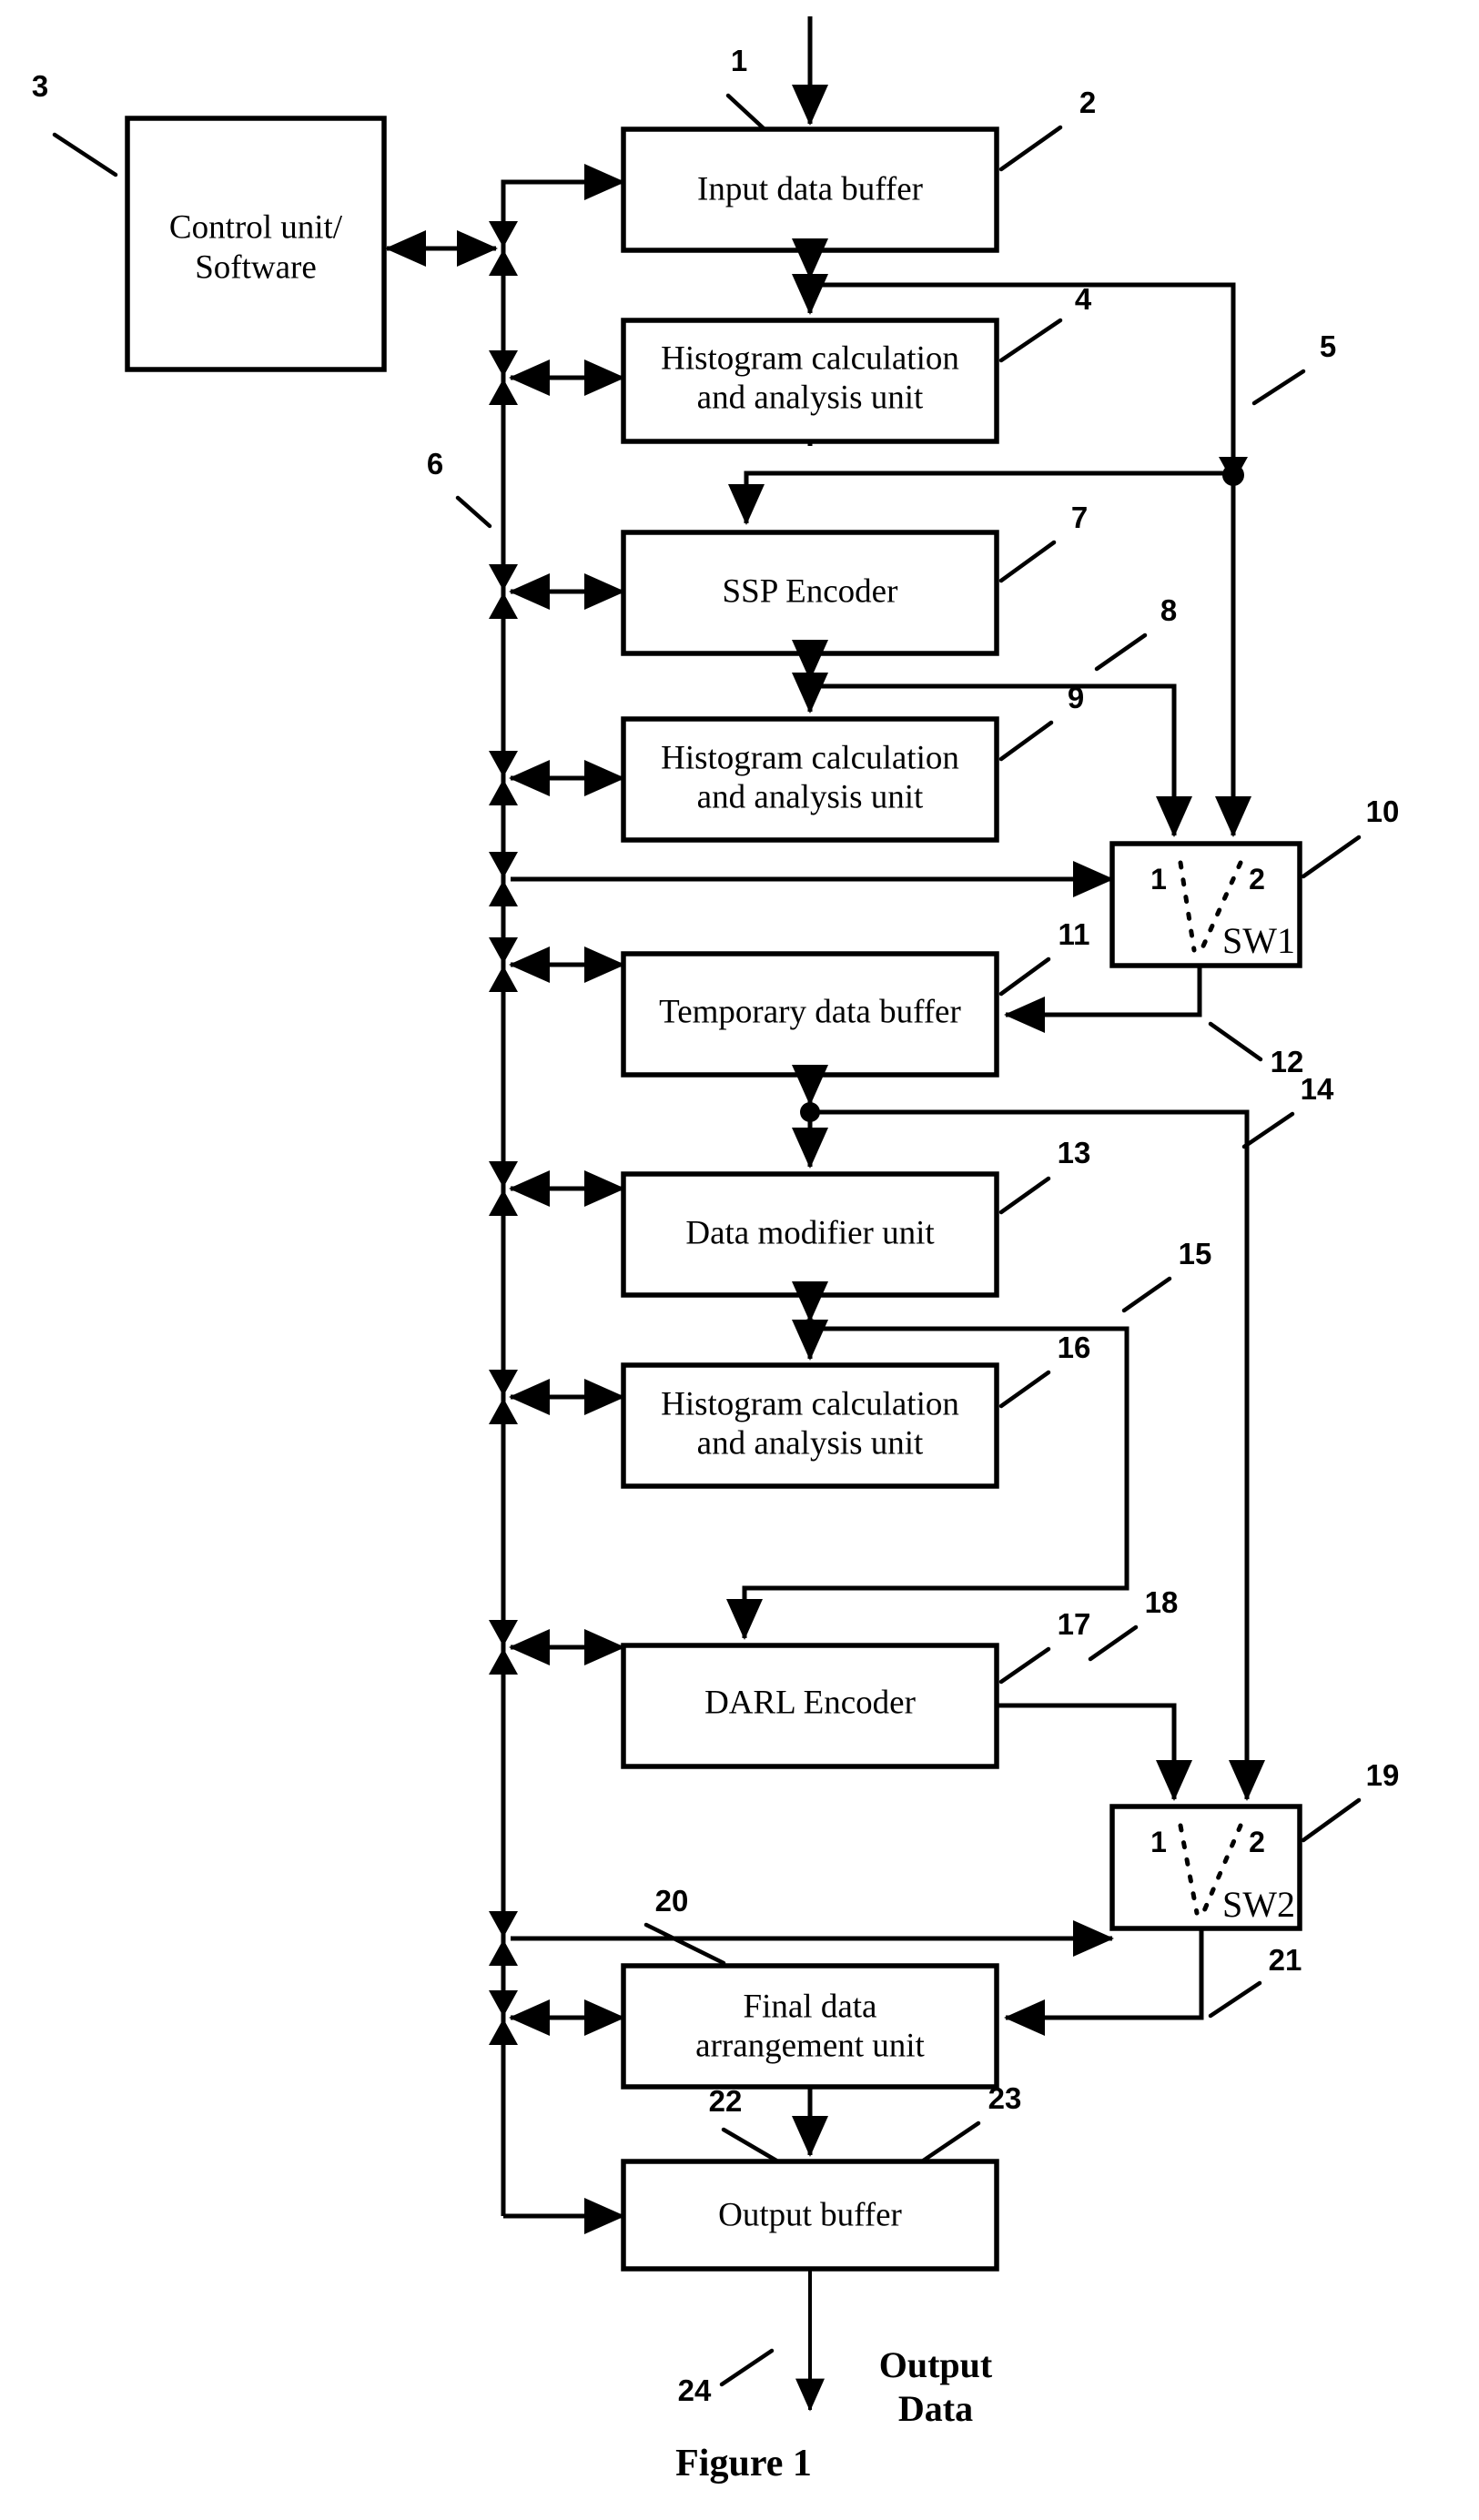 The height and width of the screenshot is (2520, 1479). Describe the element at coordinates (810, 757) in the screenshot. I see `block-histogram-2-line1: Histogram calculation` at that location.